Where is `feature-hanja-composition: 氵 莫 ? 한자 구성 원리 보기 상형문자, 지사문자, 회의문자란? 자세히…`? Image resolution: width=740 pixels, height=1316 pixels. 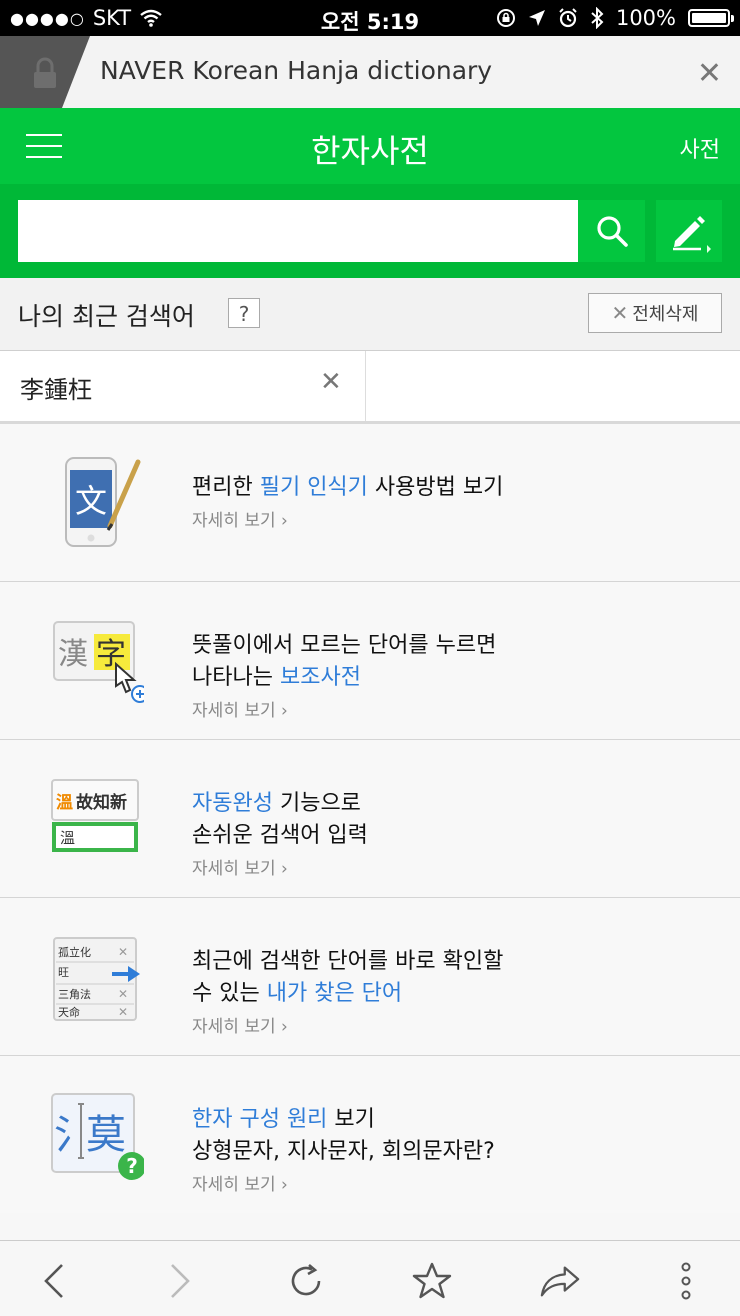 feature-hanja-composition: 氵 莫 ? 한자 구성 원리 보기 상형문자, 지사문자, 회의문자란? 자세히… is located at coordinates (370, 1134).